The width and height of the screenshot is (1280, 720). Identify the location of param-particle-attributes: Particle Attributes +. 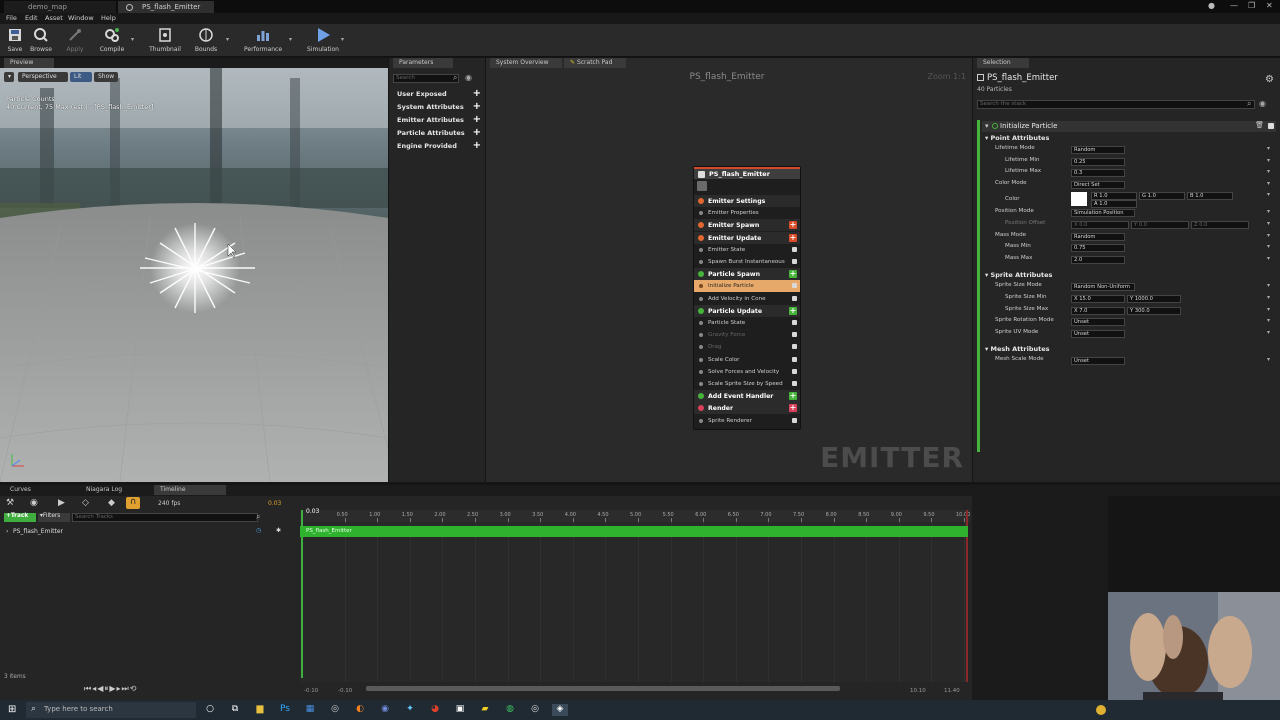
(437, 133).